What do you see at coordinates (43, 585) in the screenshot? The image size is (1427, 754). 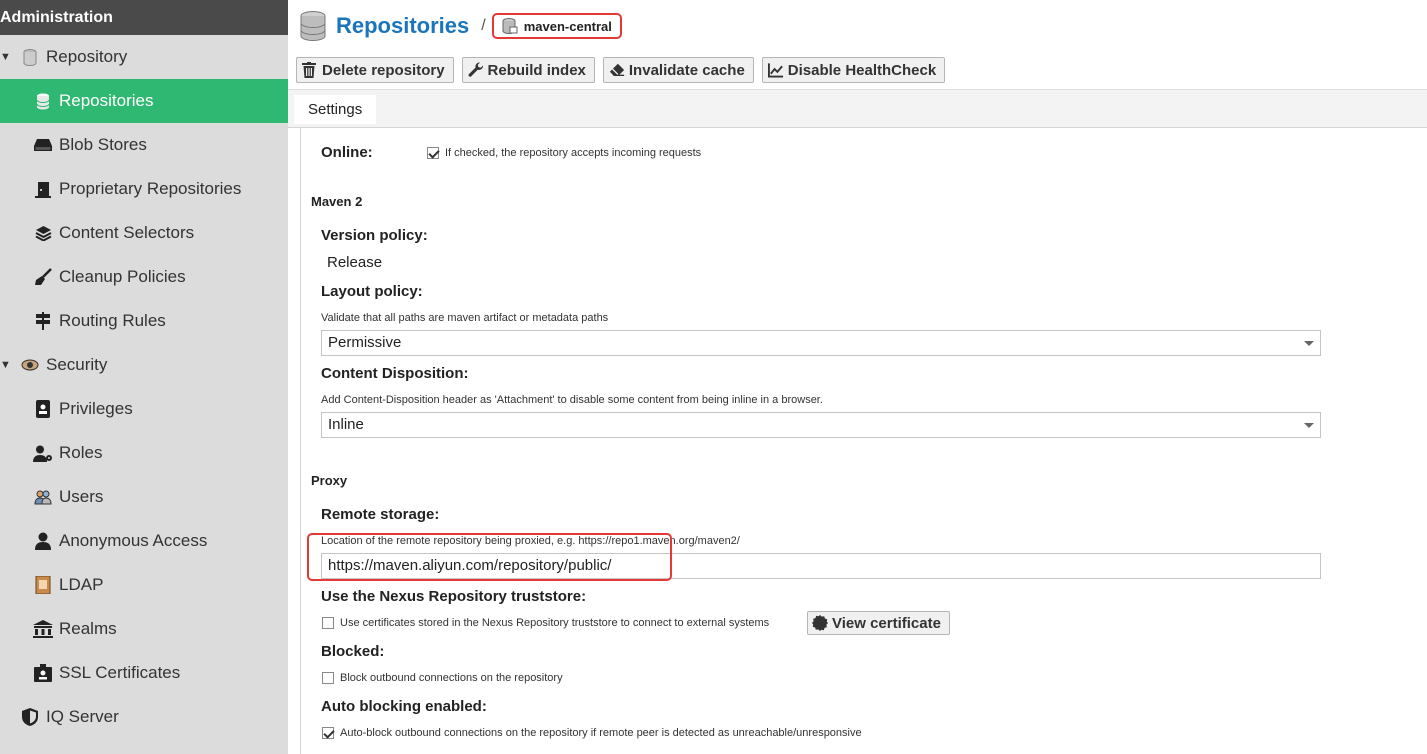 I see `address-book-icon` at bounding box center [43, 585].